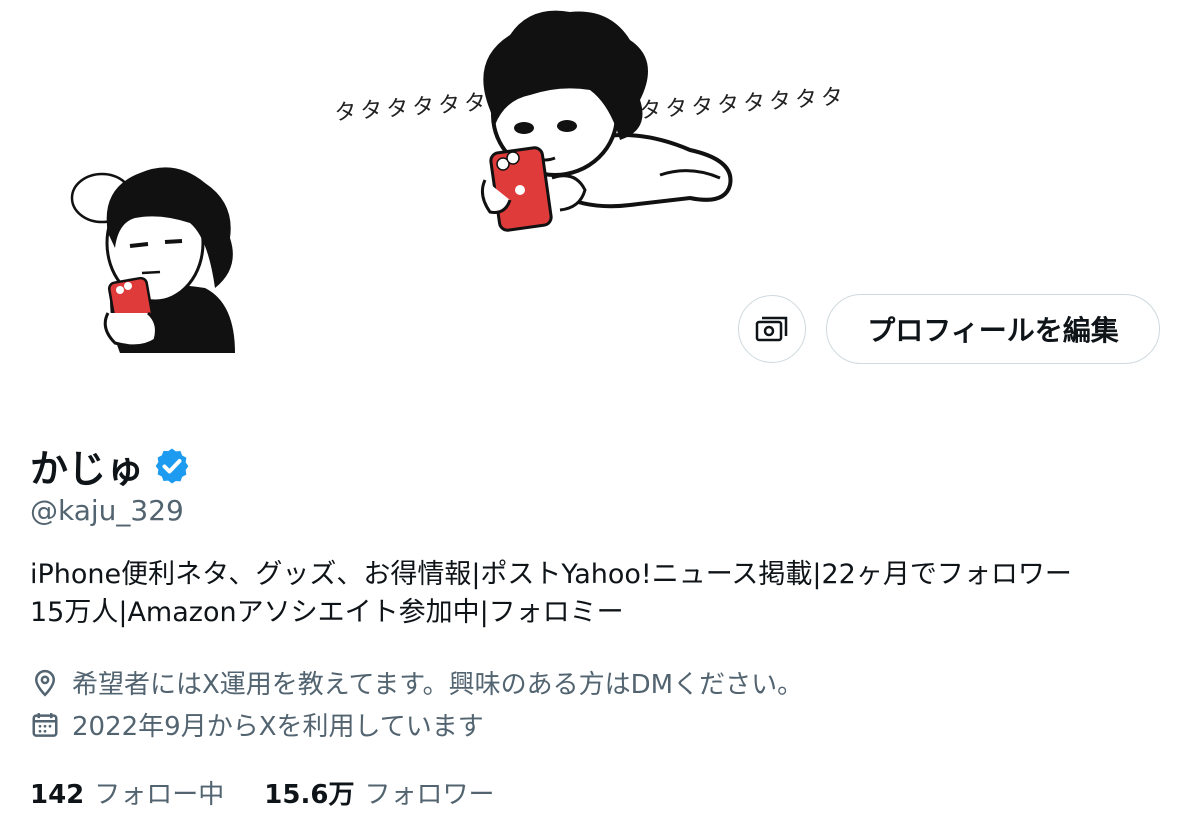  What do you see at coordinates (159, 795) in the screenshot?
I see `following-label: フォロー中` at bounding box center [159, 795].